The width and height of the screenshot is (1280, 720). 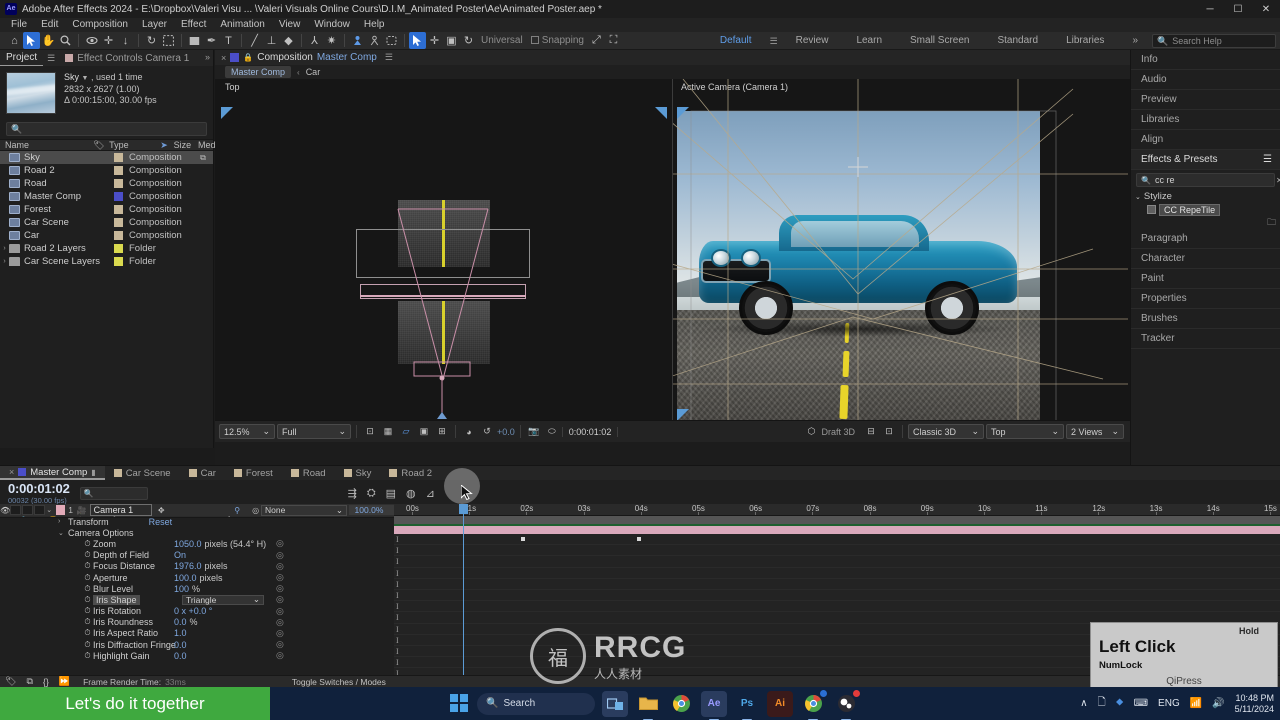 What do you see at coordinates (391, 40) in the screenshot?
I see `puppet-bend-icon` at bounding box center [391, 40].